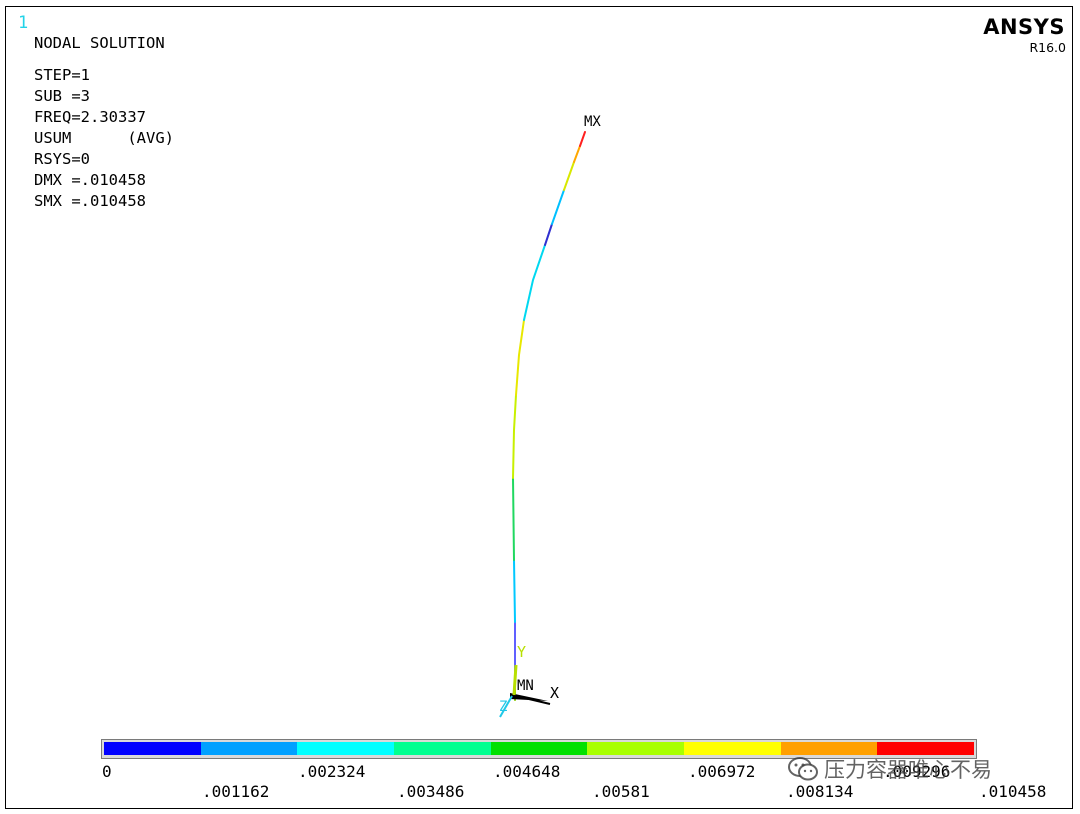  What do you see at coordinates (554, 693) in the screenshot?
I see `triad-x-label: X` at bounding box center [554, 693].